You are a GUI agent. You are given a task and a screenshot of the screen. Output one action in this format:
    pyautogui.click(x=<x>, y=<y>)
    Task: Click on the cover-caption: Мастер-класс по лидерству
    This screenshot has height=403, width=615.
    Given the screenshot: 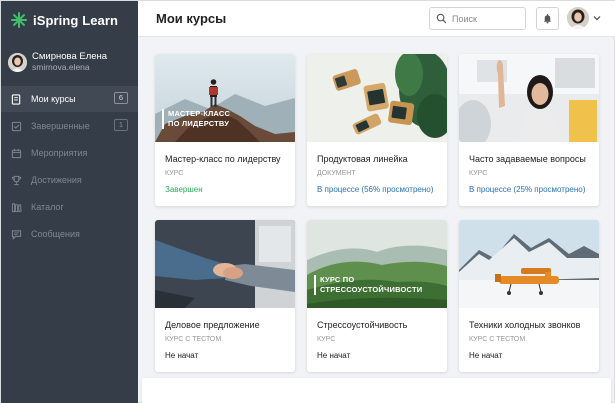 What is the action you would take?
    pyautogui.click(x=202, y=119)
    